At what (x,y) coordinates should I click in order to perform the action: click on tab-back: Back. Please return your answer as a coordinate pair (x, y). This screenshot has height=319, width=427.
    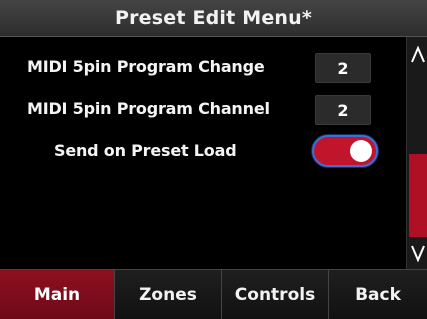
    Looking at the image, I should click on (378, 294).